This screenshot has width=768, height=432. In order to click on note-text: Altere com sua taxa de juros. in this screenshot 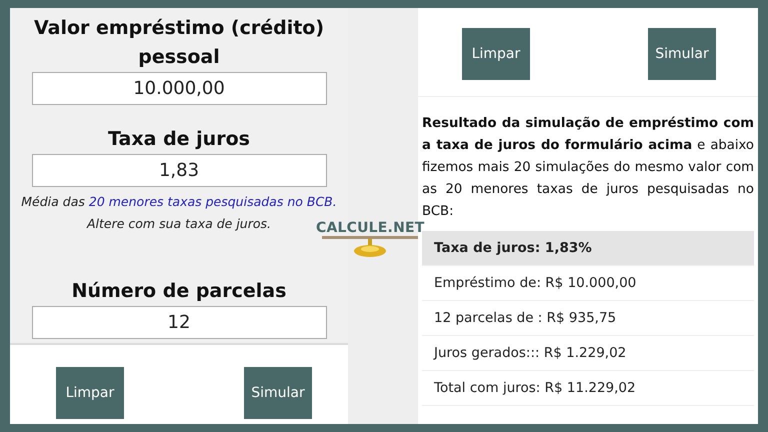, I will do `click(178, 224)`.